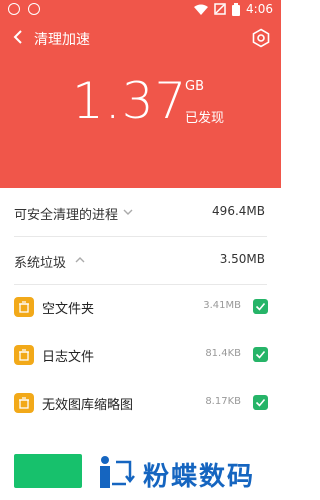 The width and height of the screenshot is (320, 500). I want to click on junk-item-size: 8.17KB, so click(223, 401).